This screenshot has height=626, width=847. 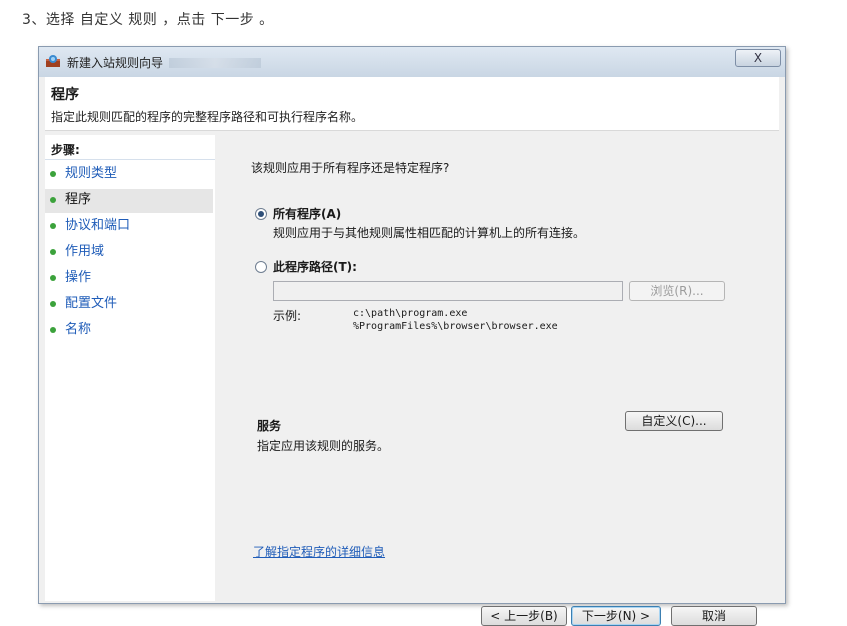 I want to click on services-title: 服务, so click(x=269, y=426).